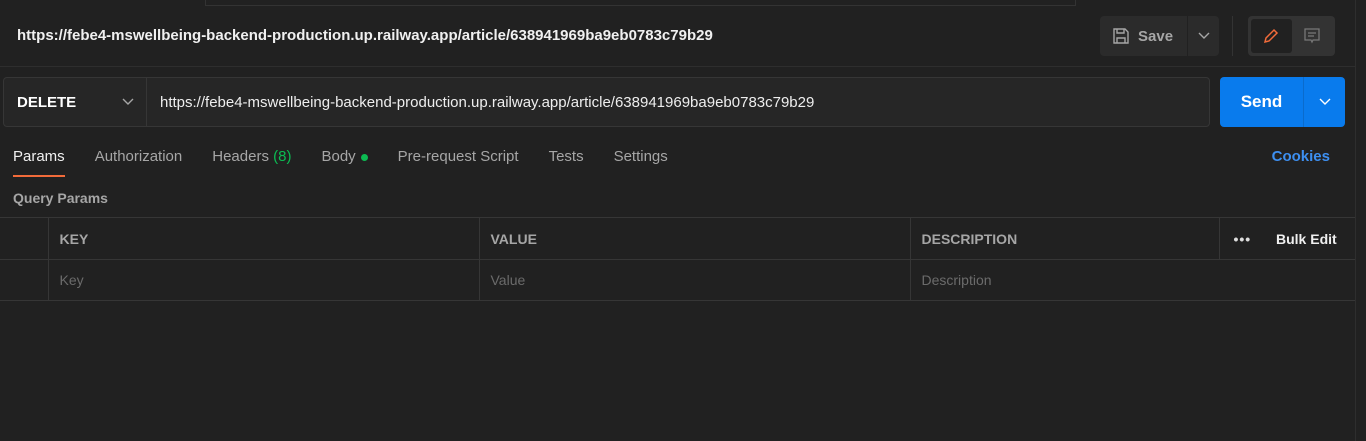  Describe the element at coordinates (1121, 36) in the screenshot. I see `save-icon` at that location.